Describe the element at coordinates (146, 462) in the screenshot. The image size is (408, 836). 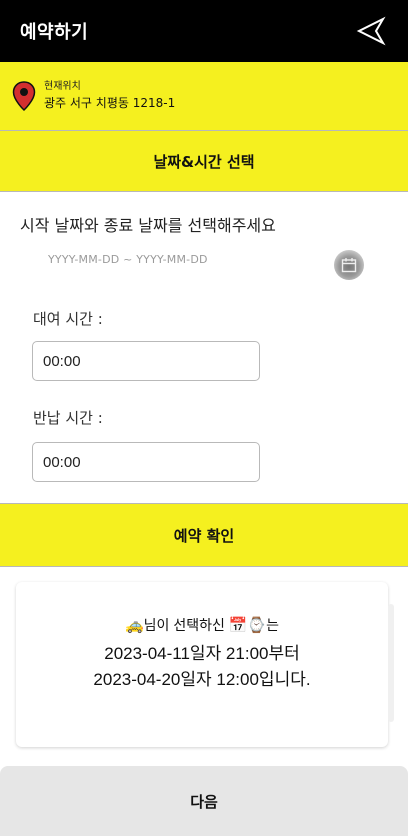
I see `return-time-input` at that location.